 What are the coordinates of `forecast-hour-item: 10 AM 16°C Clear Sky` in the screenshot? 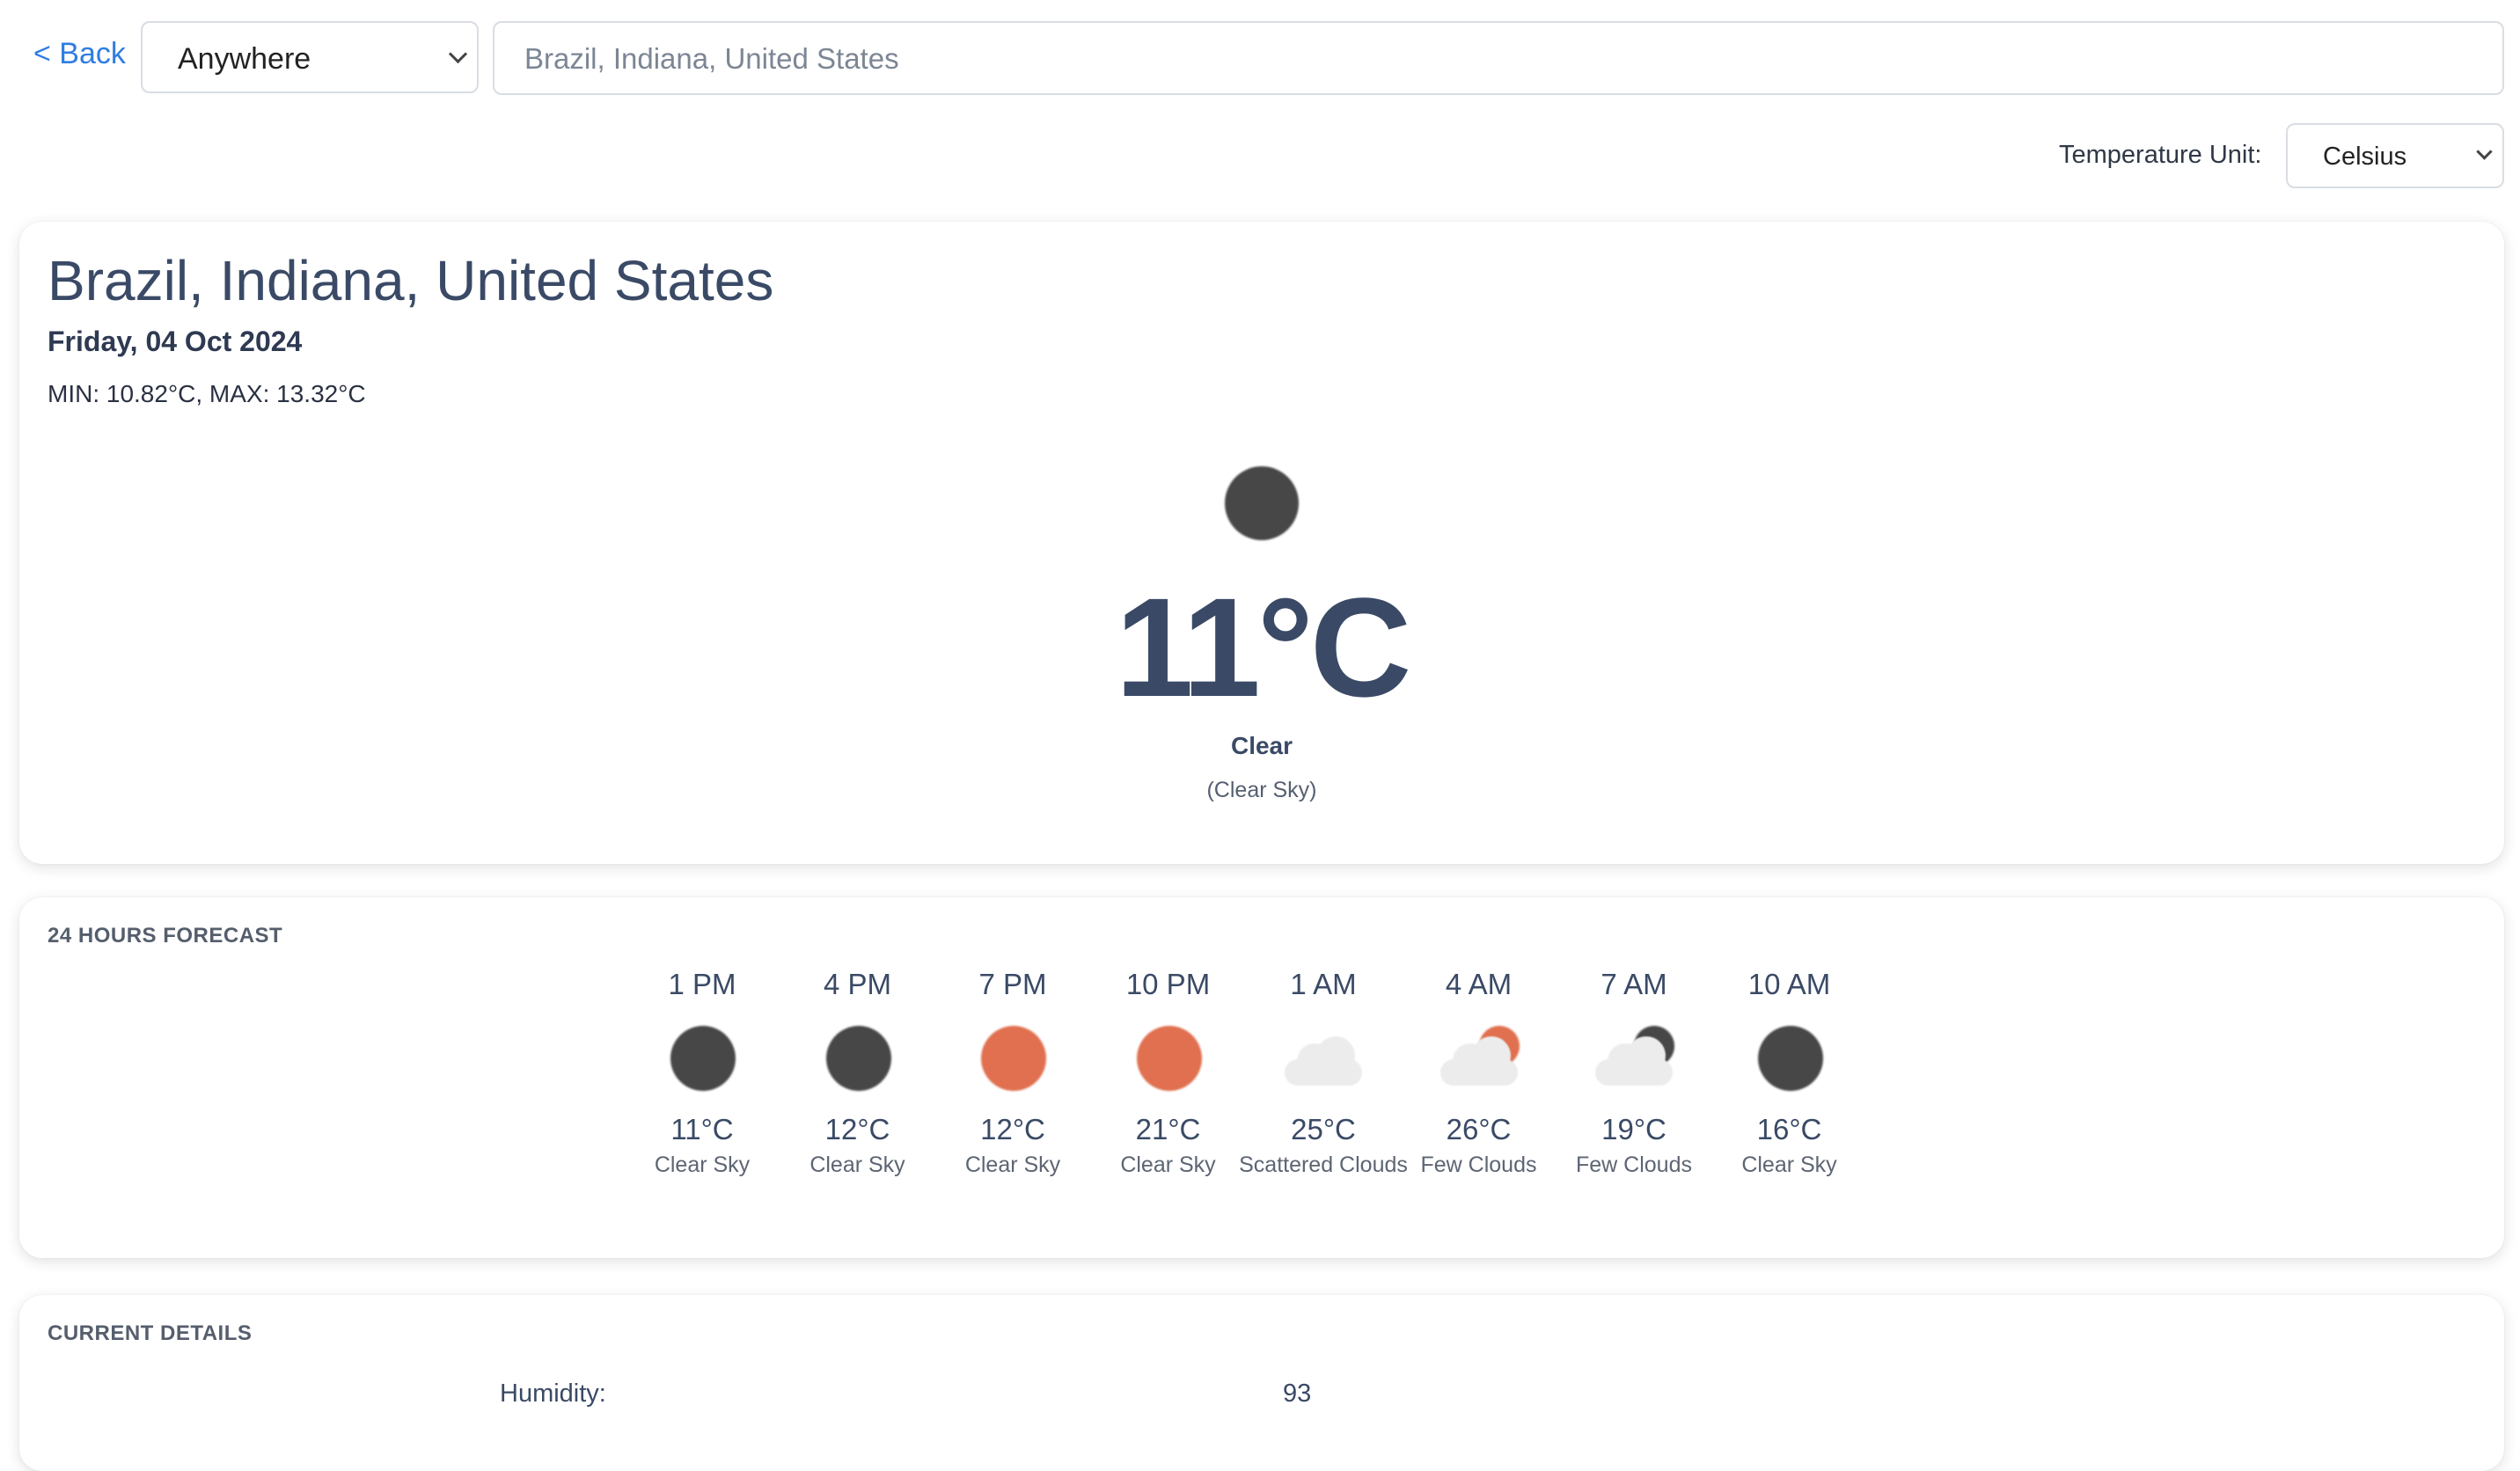 It's located at (1789, 1072).